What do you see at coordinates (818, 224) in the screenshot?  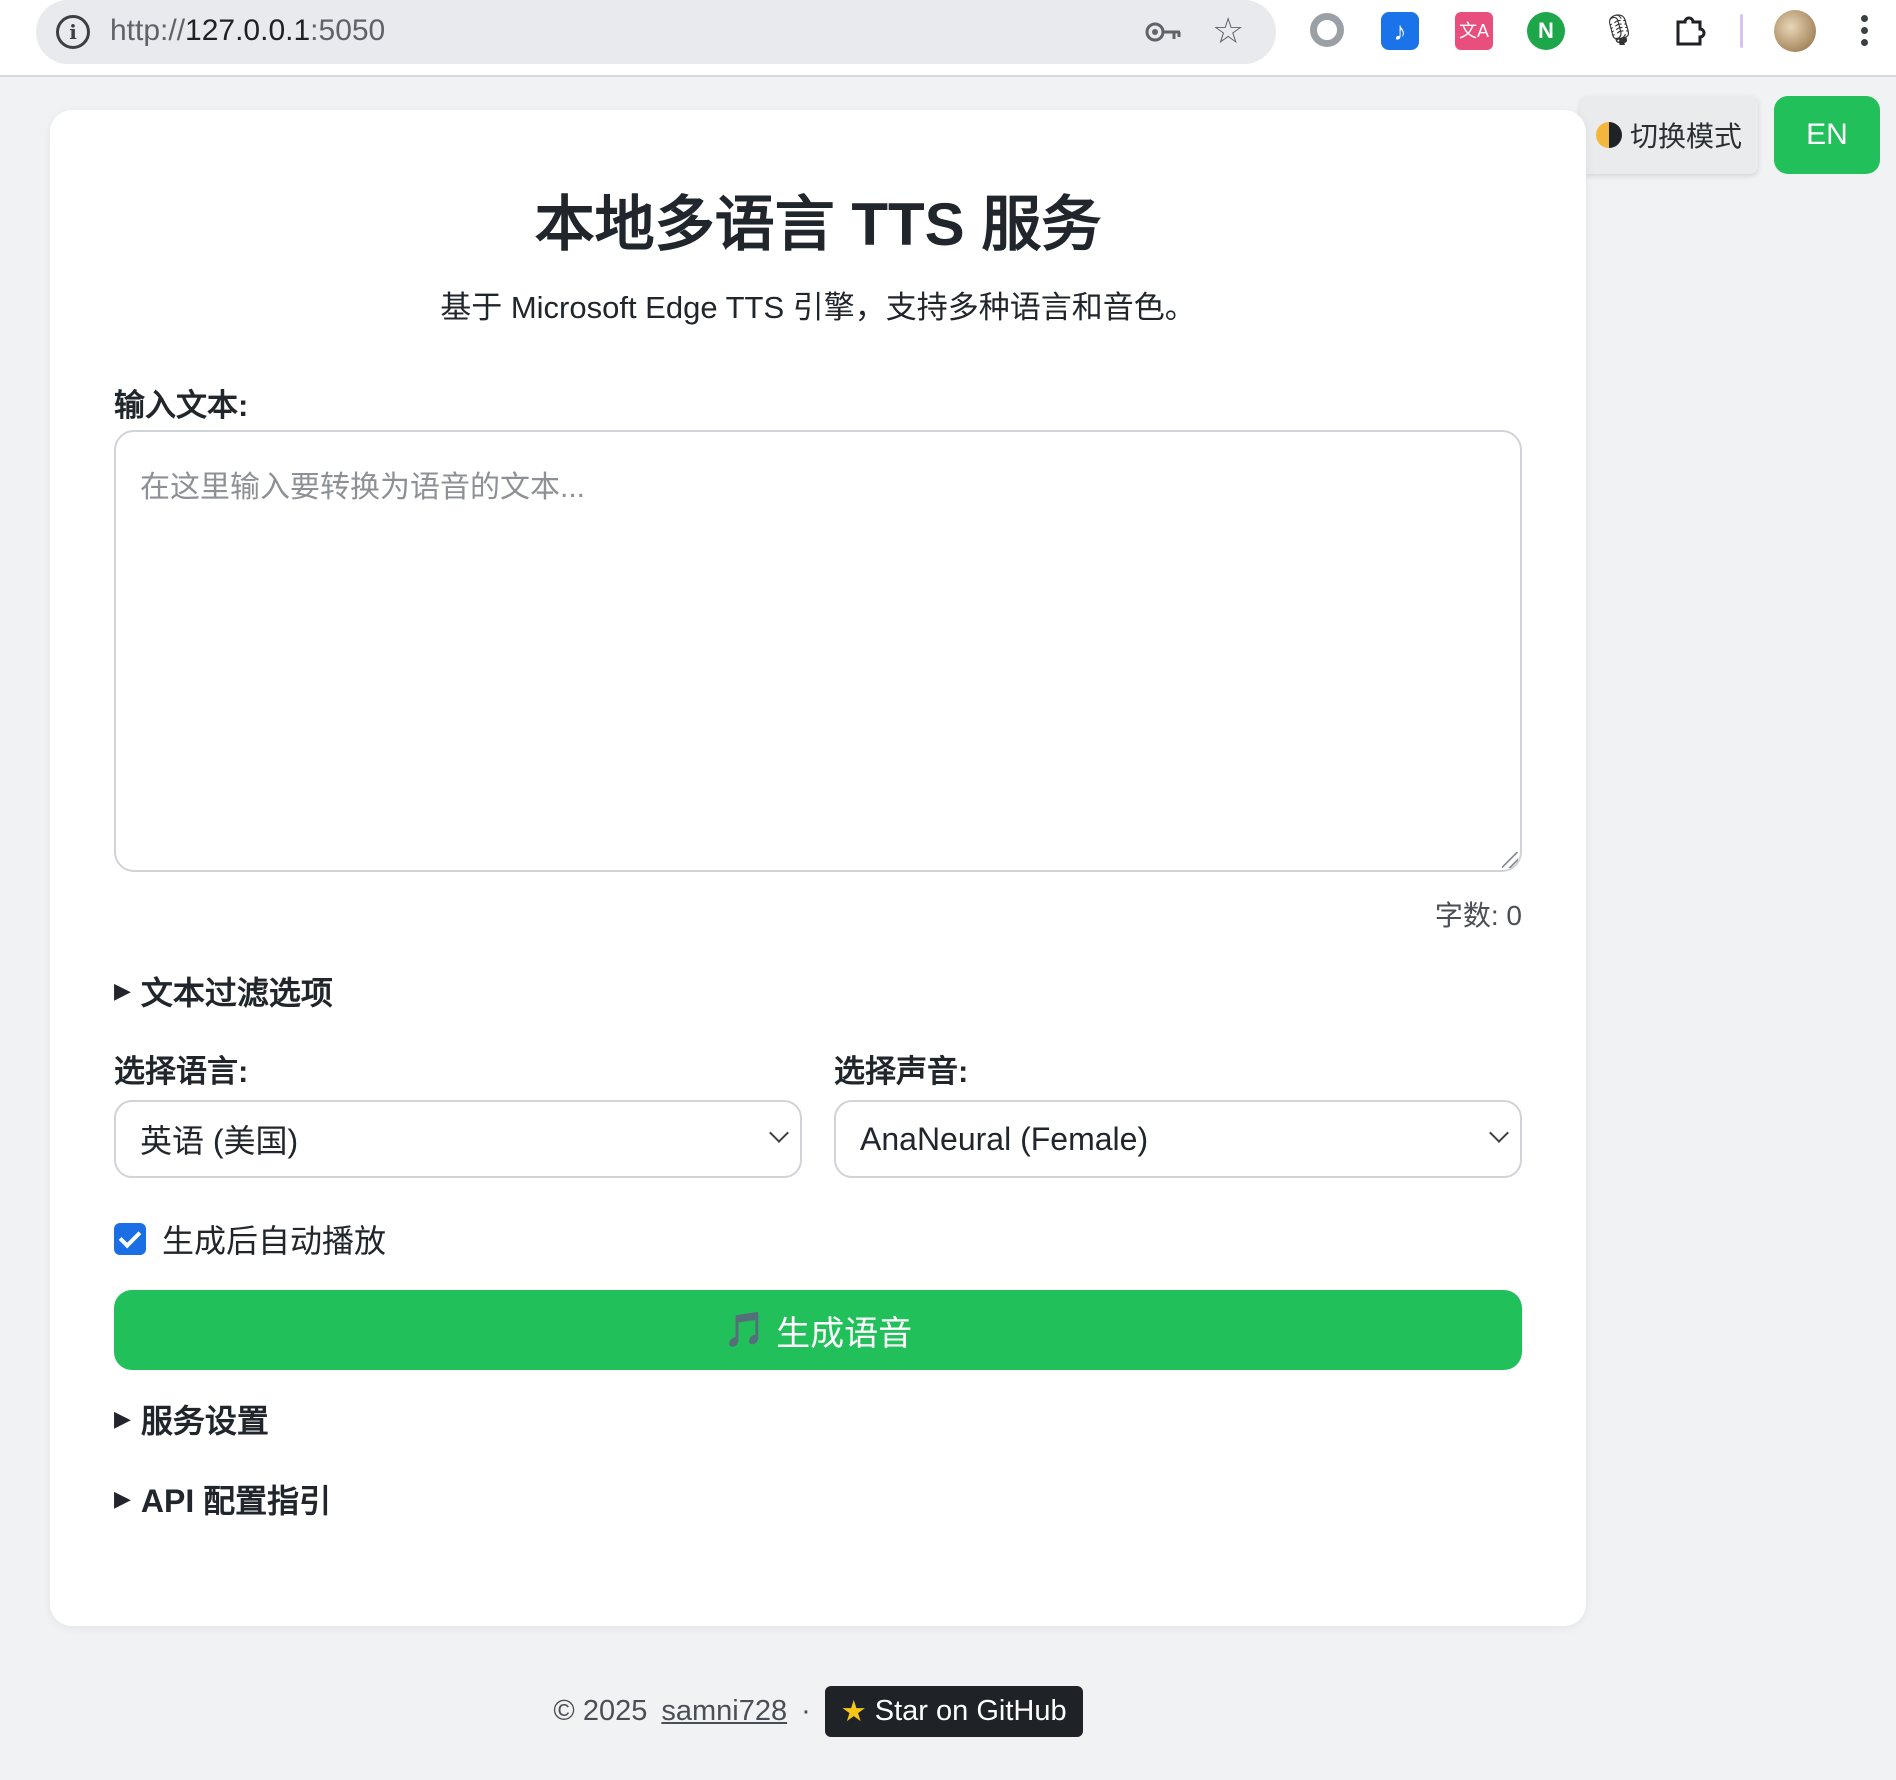 I see `page-title: 本地多语言 TTS 服务` at bounding box center [818, 224].